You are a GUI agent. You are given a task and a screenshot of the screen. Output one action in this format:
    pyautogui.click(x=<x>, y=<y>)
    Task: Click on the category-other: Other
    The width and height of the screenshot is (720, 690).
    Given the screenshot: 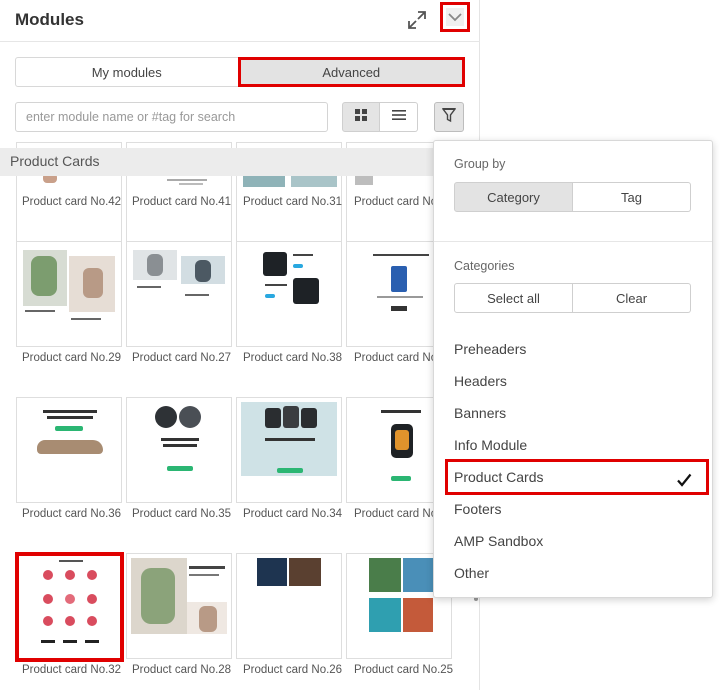 What is the action you would take?
    pyautogui.click(x=572, y=573)
    